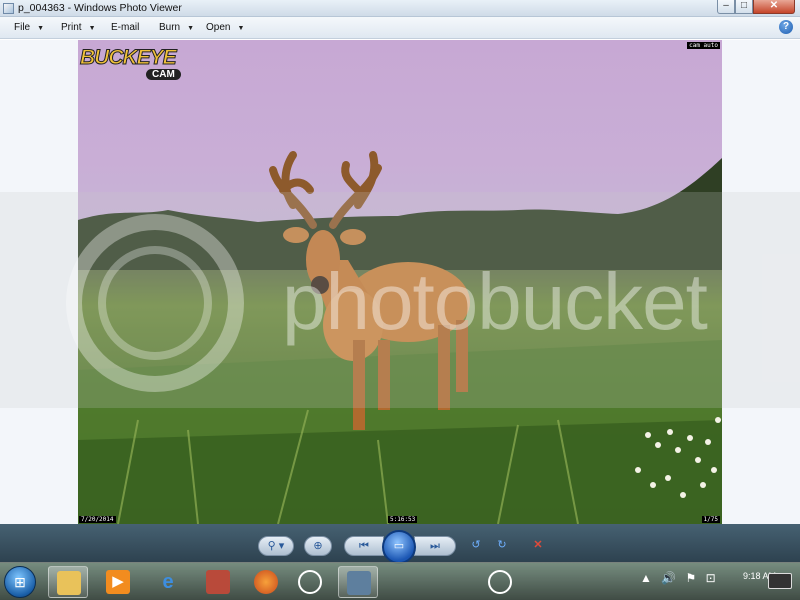 This screenshot has width=800, height=600. I want to click on taskbar-app-pin, so click(218, 582).